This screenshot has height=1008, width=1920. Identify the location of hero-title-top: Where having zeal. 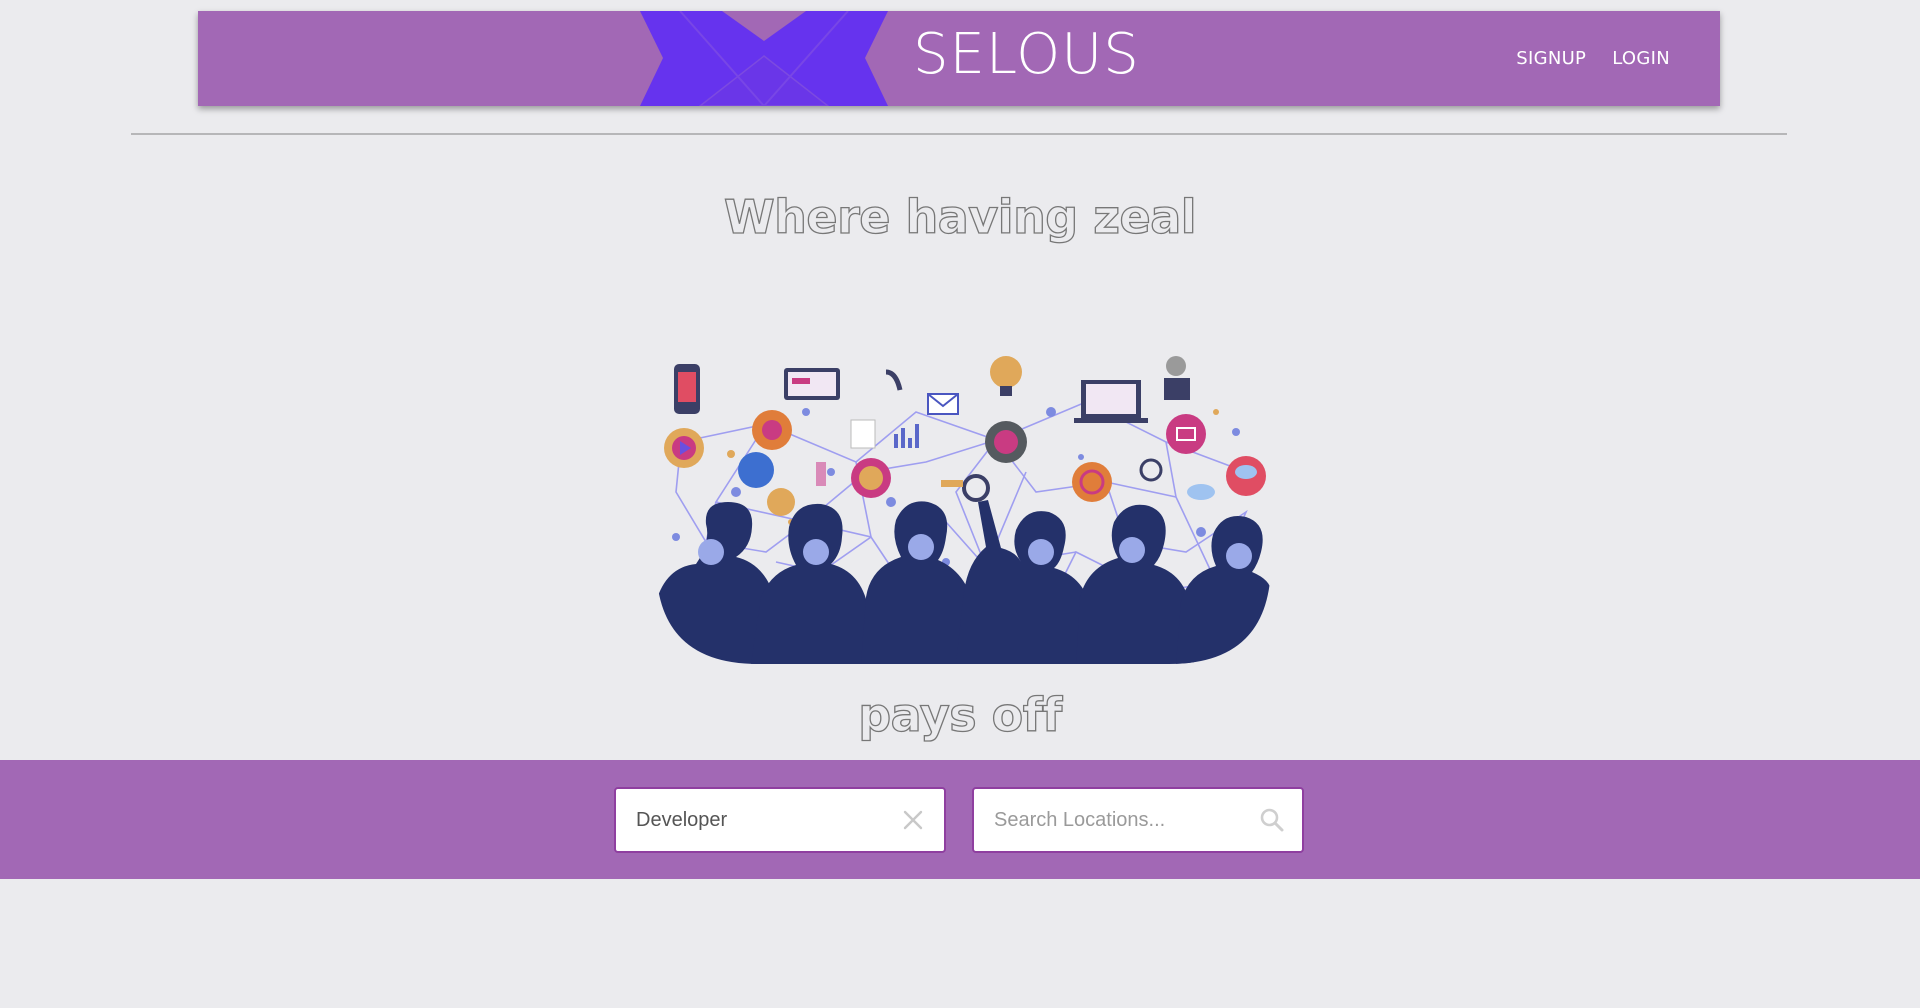
(960, 216).